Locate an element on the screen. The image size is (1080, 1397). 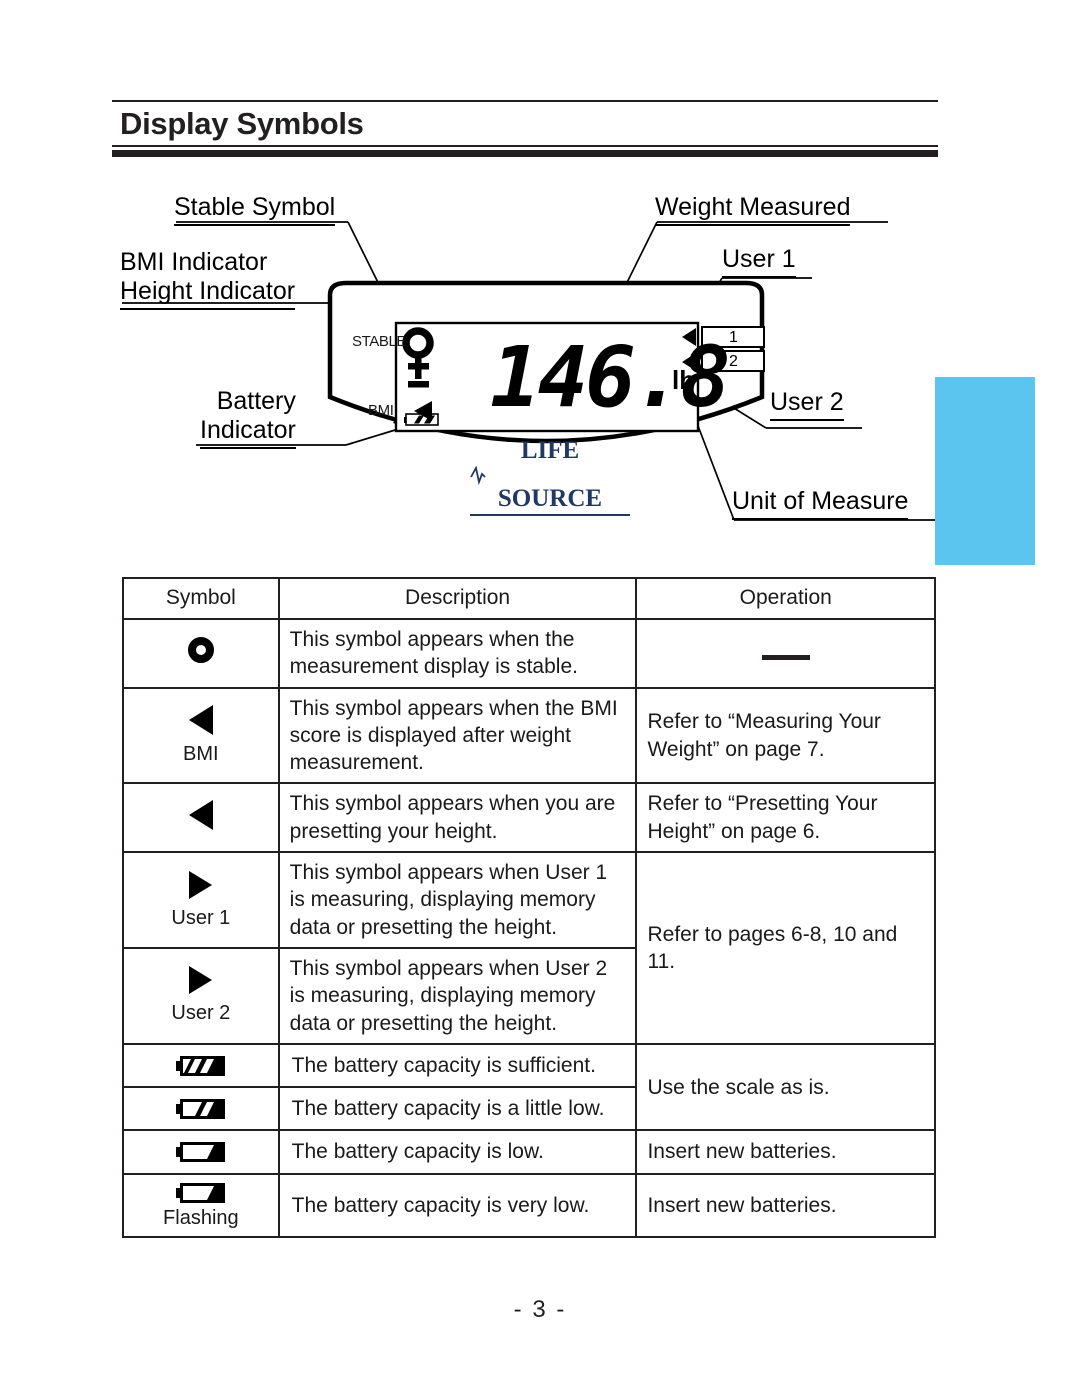
callout-stable-symbol: Stable Symbol is located at coordinates (255, 209).